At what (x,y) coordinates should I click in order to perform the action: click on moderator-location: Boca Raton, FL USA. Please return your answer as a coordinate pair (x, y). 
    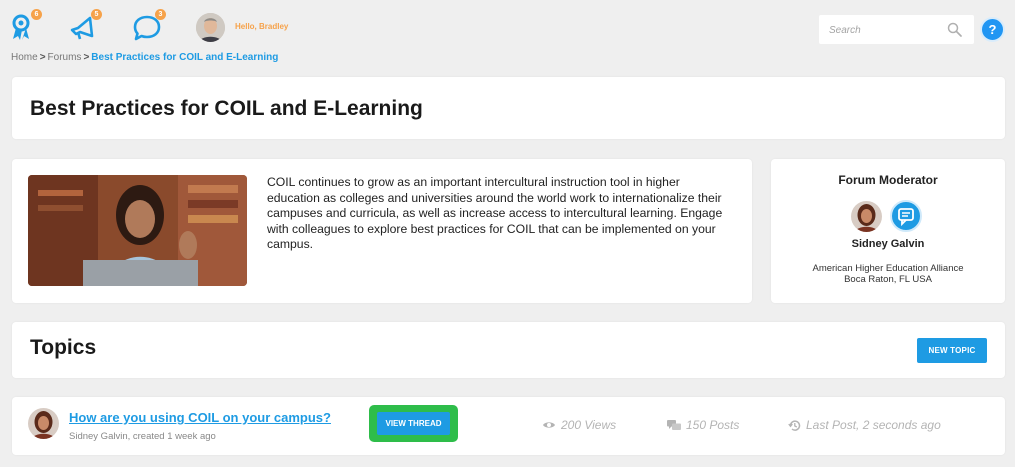
    Looking at the image, I should click on (888, 279).